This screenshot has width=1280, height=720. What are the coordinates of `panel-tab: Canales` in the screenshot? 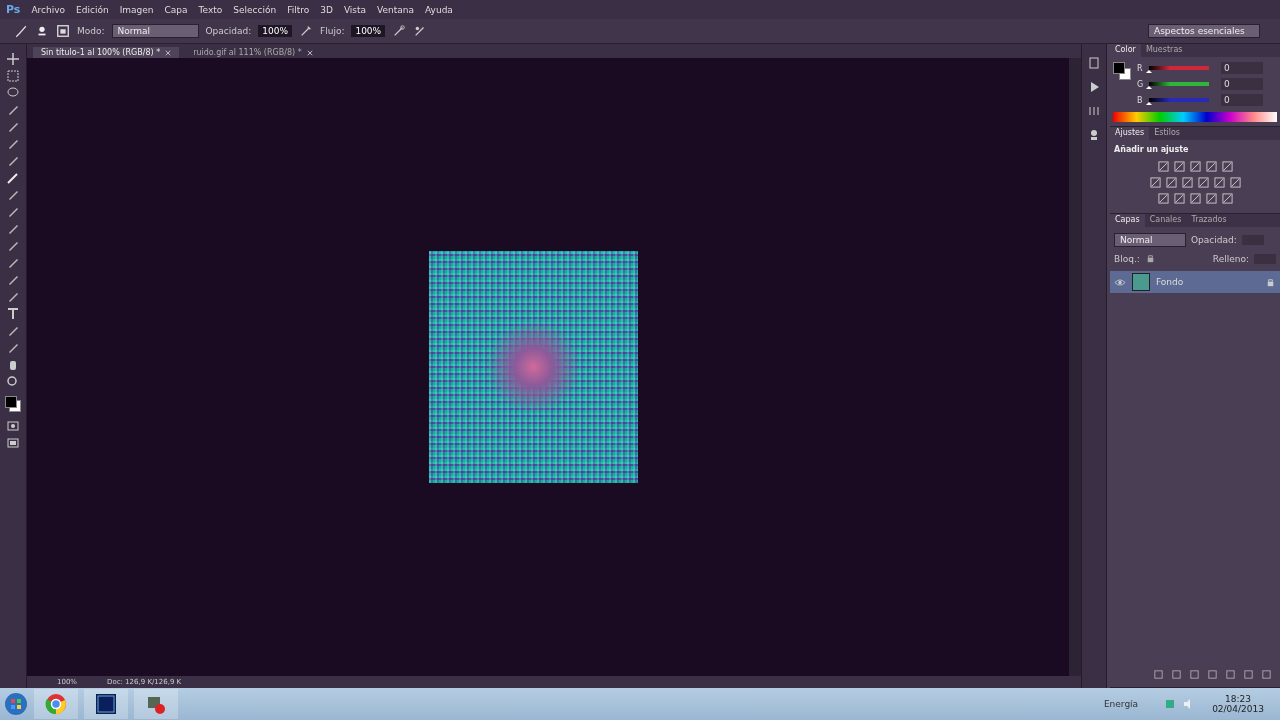 It's located at (1165, 220).